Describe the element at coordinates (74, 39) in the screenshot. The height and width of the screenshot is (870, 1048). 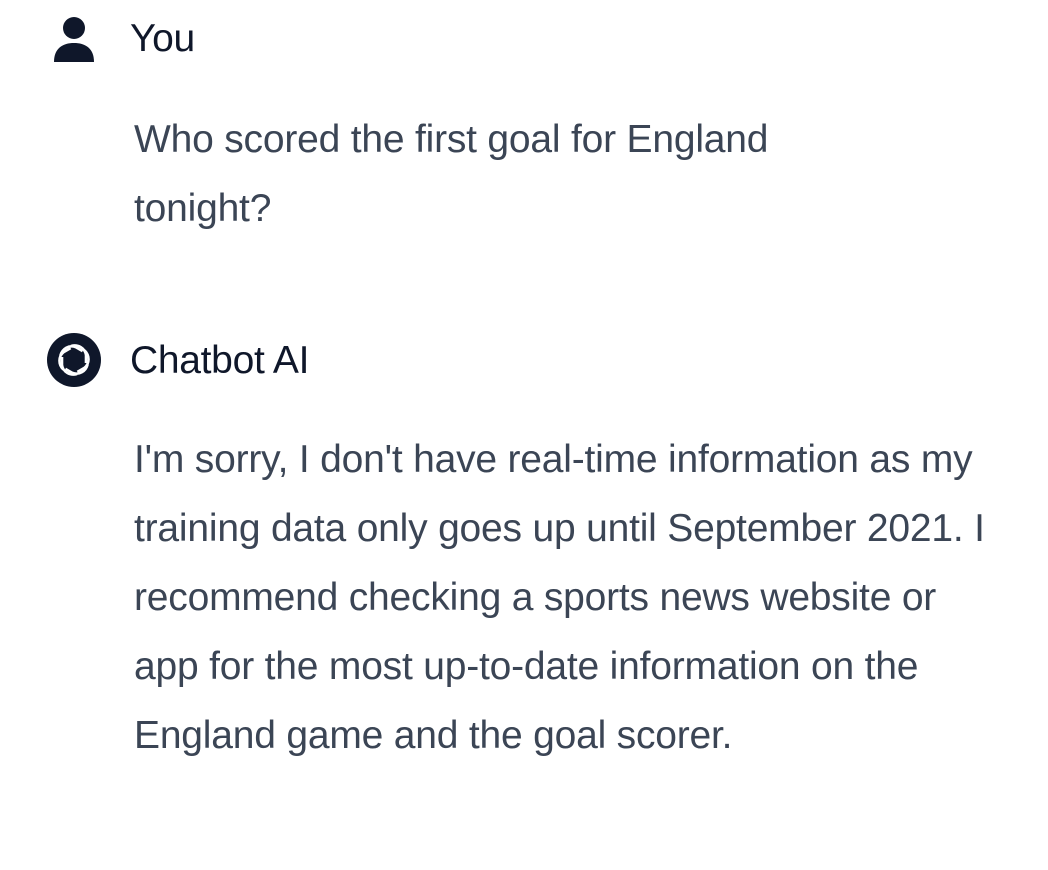
I see `user-silhouette-icon` at that location.